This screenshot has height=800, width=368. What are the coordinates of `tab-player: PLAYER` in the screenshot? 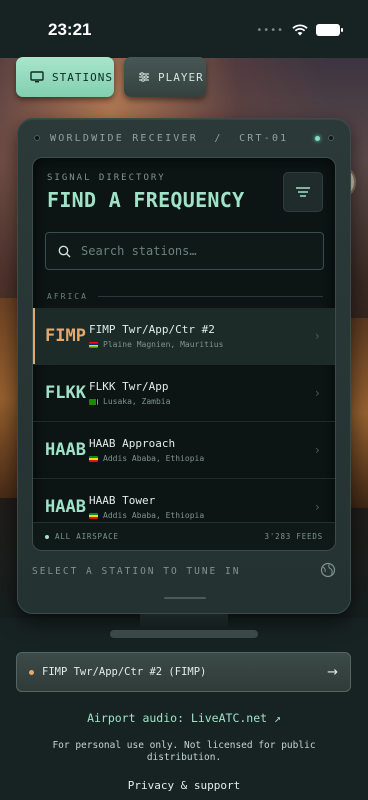 It's located at (165, 77).